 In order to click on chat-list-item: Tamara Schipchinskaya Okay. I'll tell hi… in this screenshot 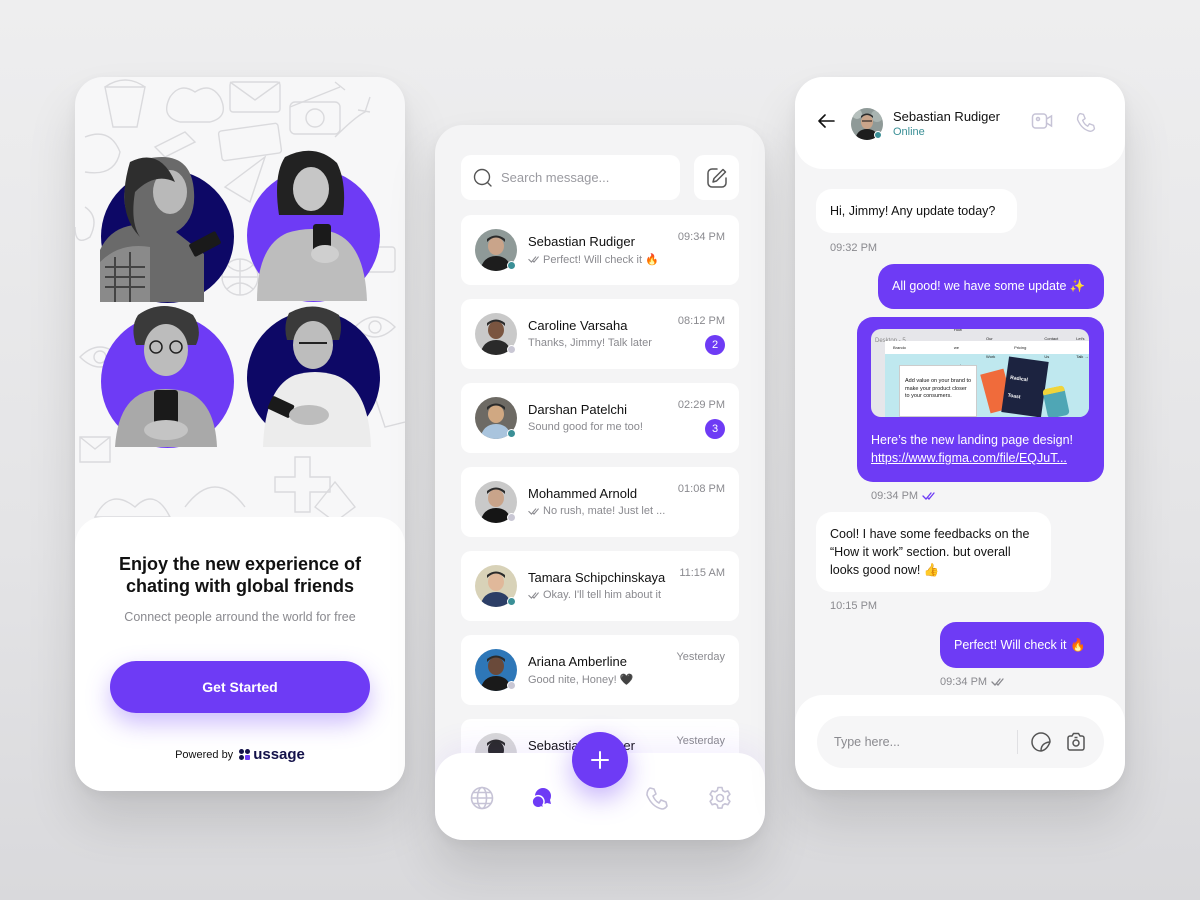, I will do `click(600, 586)`.